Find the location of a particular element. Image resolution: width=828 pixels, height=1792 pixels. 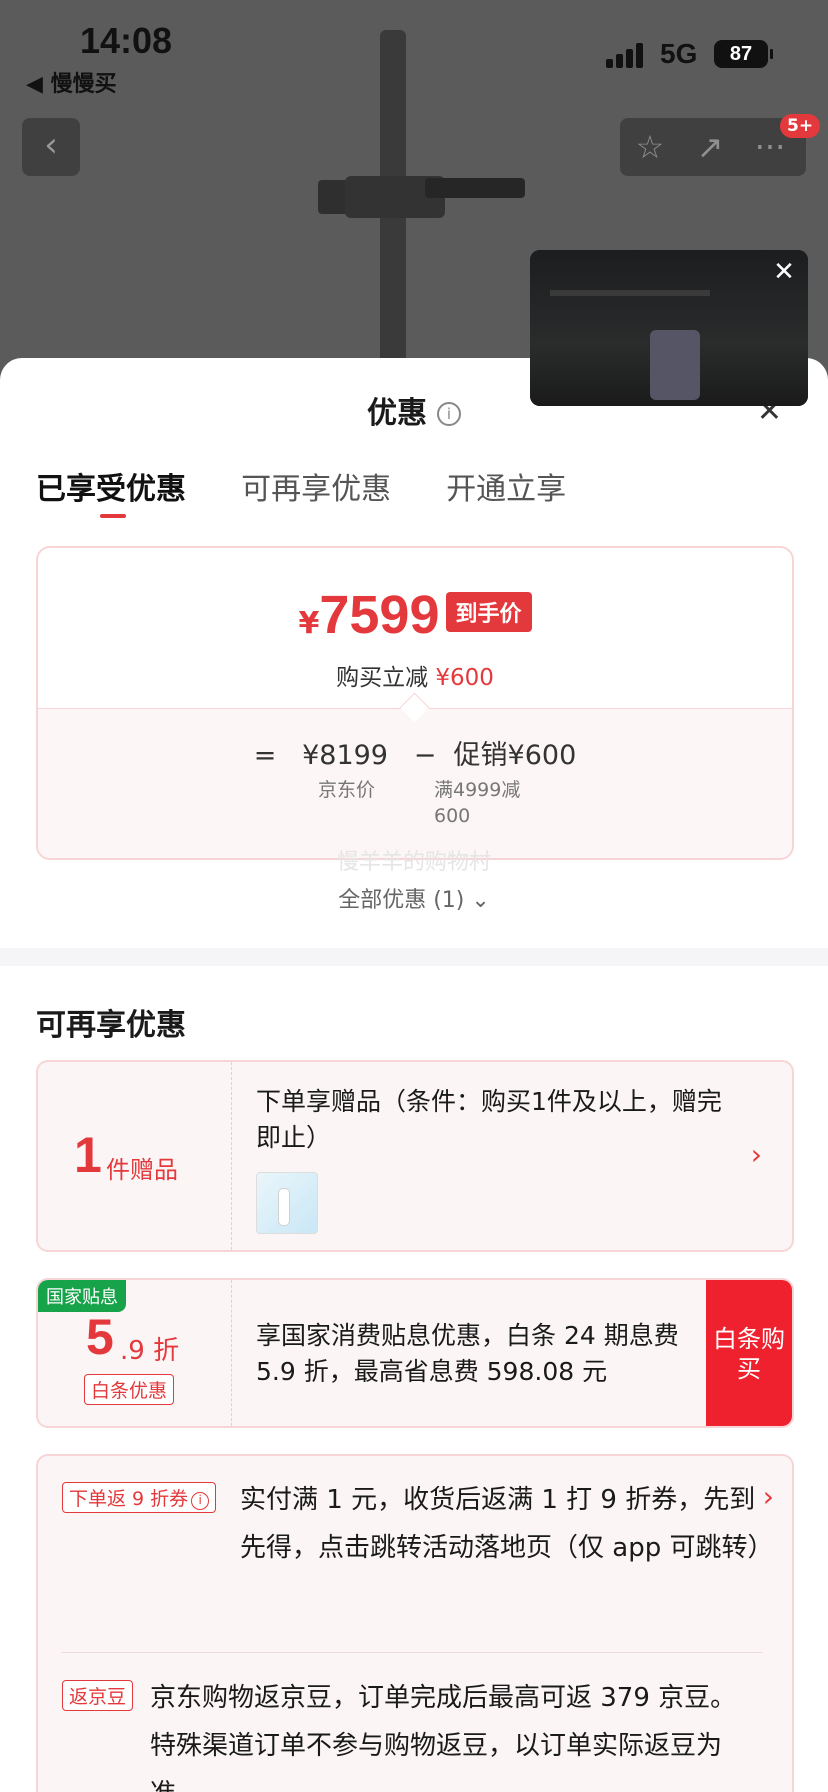

gift-description: 下单享赠品（条件：购买1件及以上，赠完即止） is located at coordinates (489, 1119).